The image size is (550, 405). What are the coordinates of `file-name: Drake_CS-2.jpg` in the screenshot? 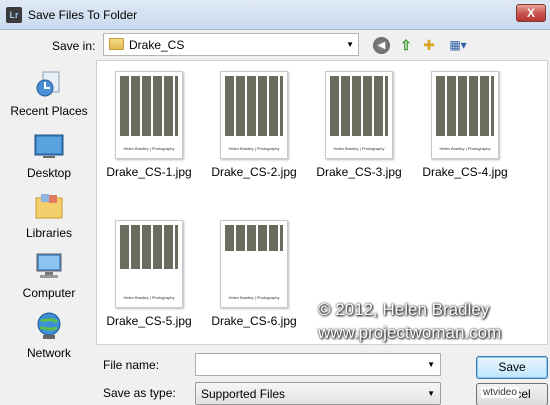 It's located at (254, 172).